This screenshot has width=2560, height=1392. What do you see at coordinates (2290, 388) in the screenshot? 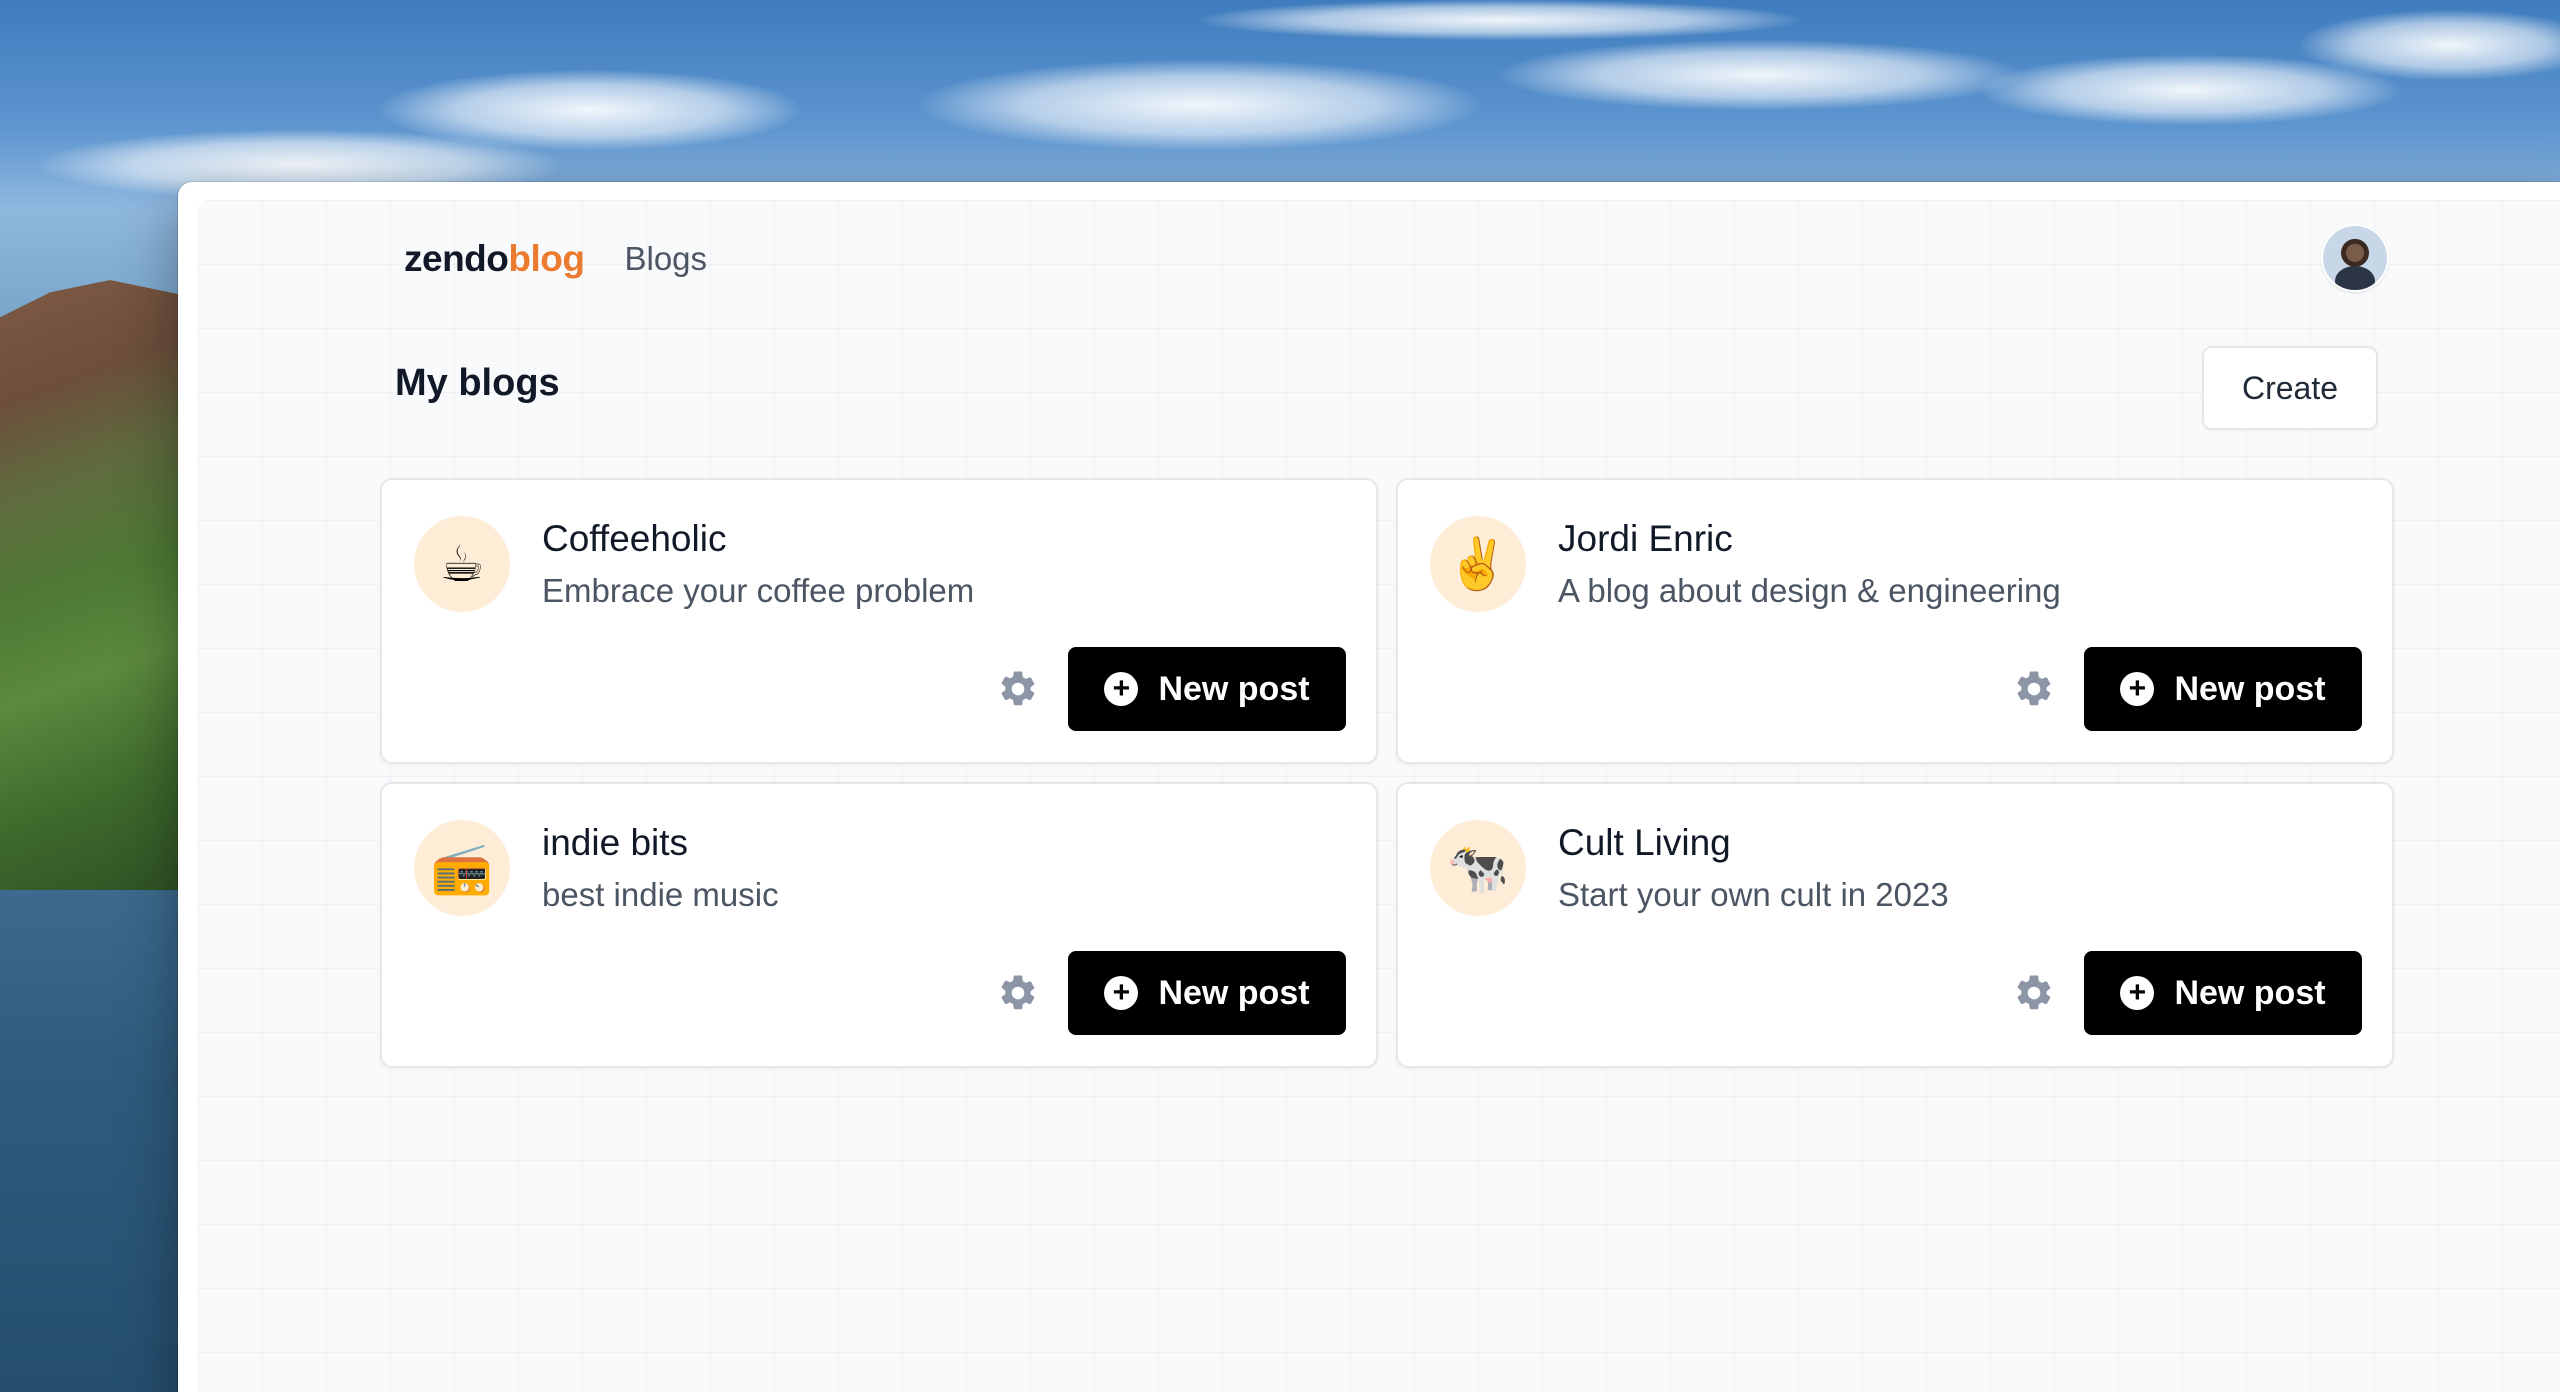
I see `create-button: Create` at bounding box center [2290, 388].